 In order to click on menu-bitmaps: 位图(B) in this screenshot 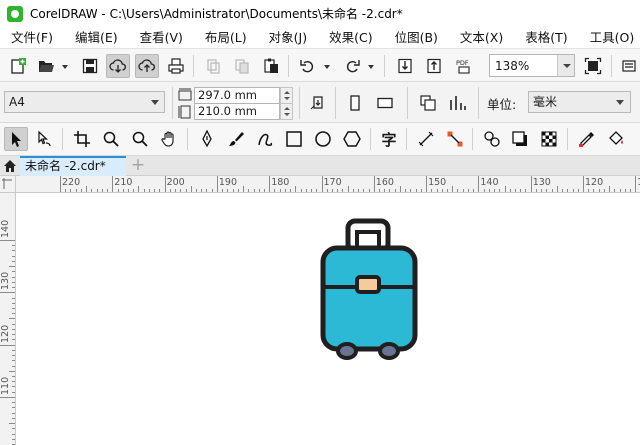, I will do `click(416, 37)`.